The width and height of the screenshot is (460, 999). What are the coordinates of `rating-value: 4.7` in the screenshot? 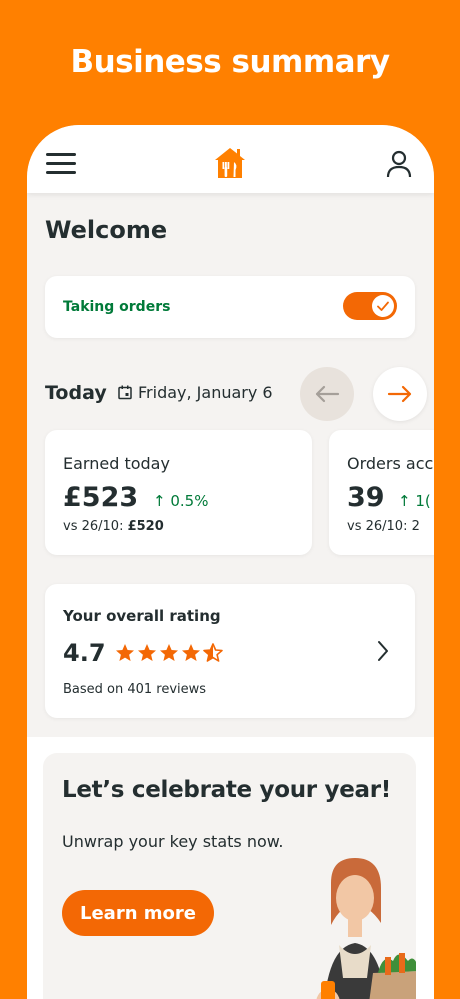 It's located at (84, 653).